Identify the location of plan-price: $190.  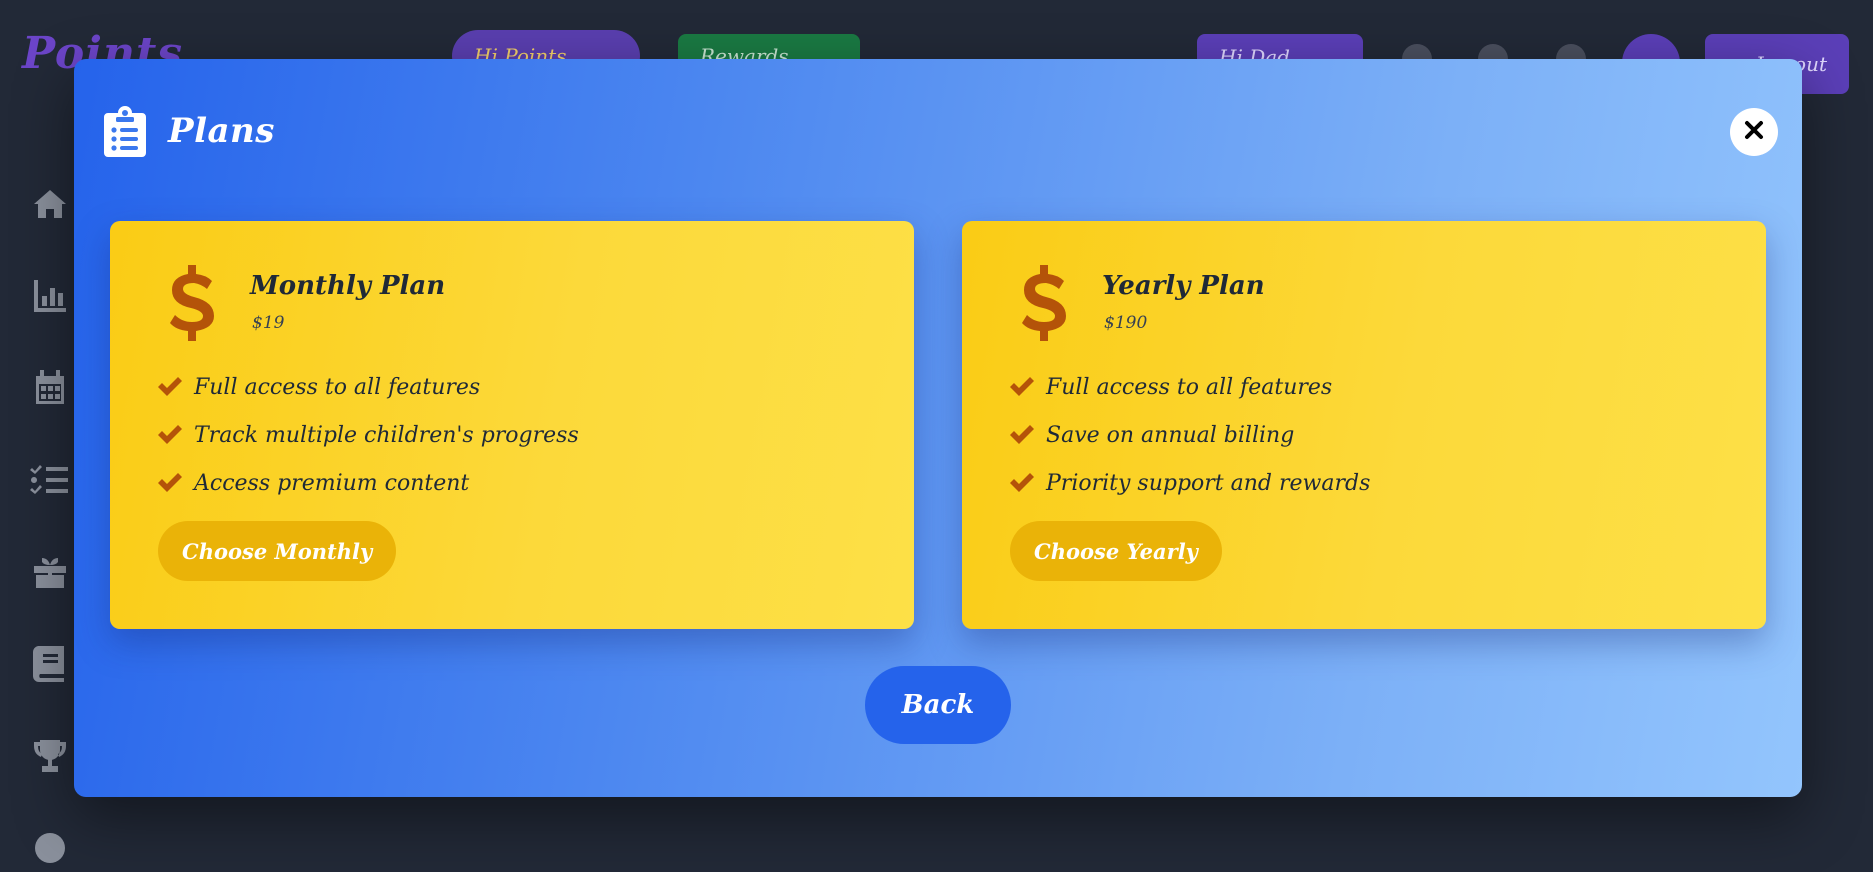
(1126, 323).